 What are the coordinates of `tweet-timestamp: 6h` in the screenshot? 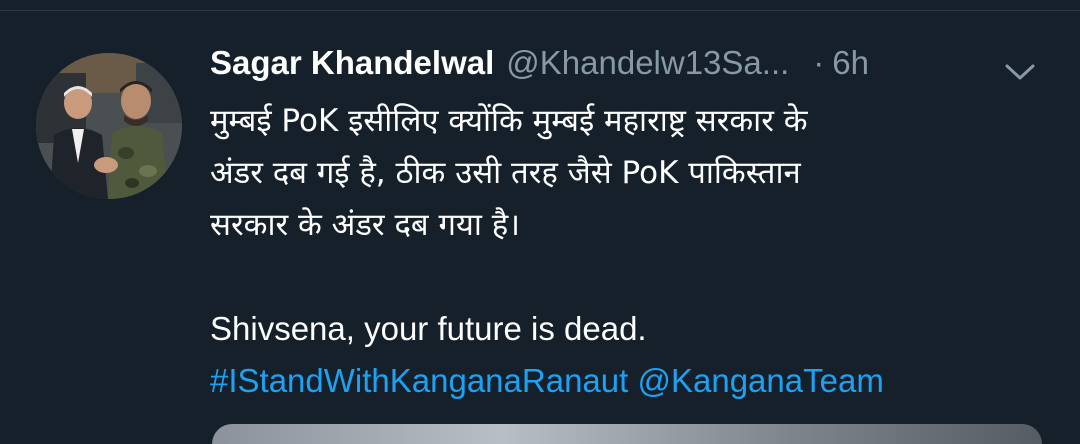 It's located at (850, 63).